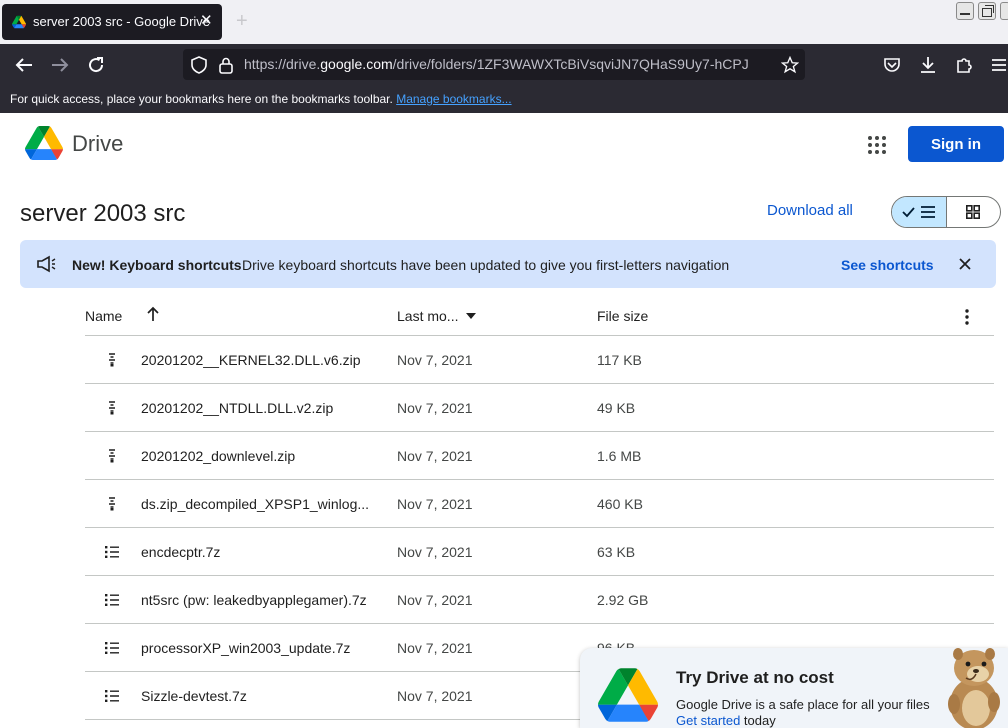  I want to click on file-size: 1.6 MB, so click(619, 456).